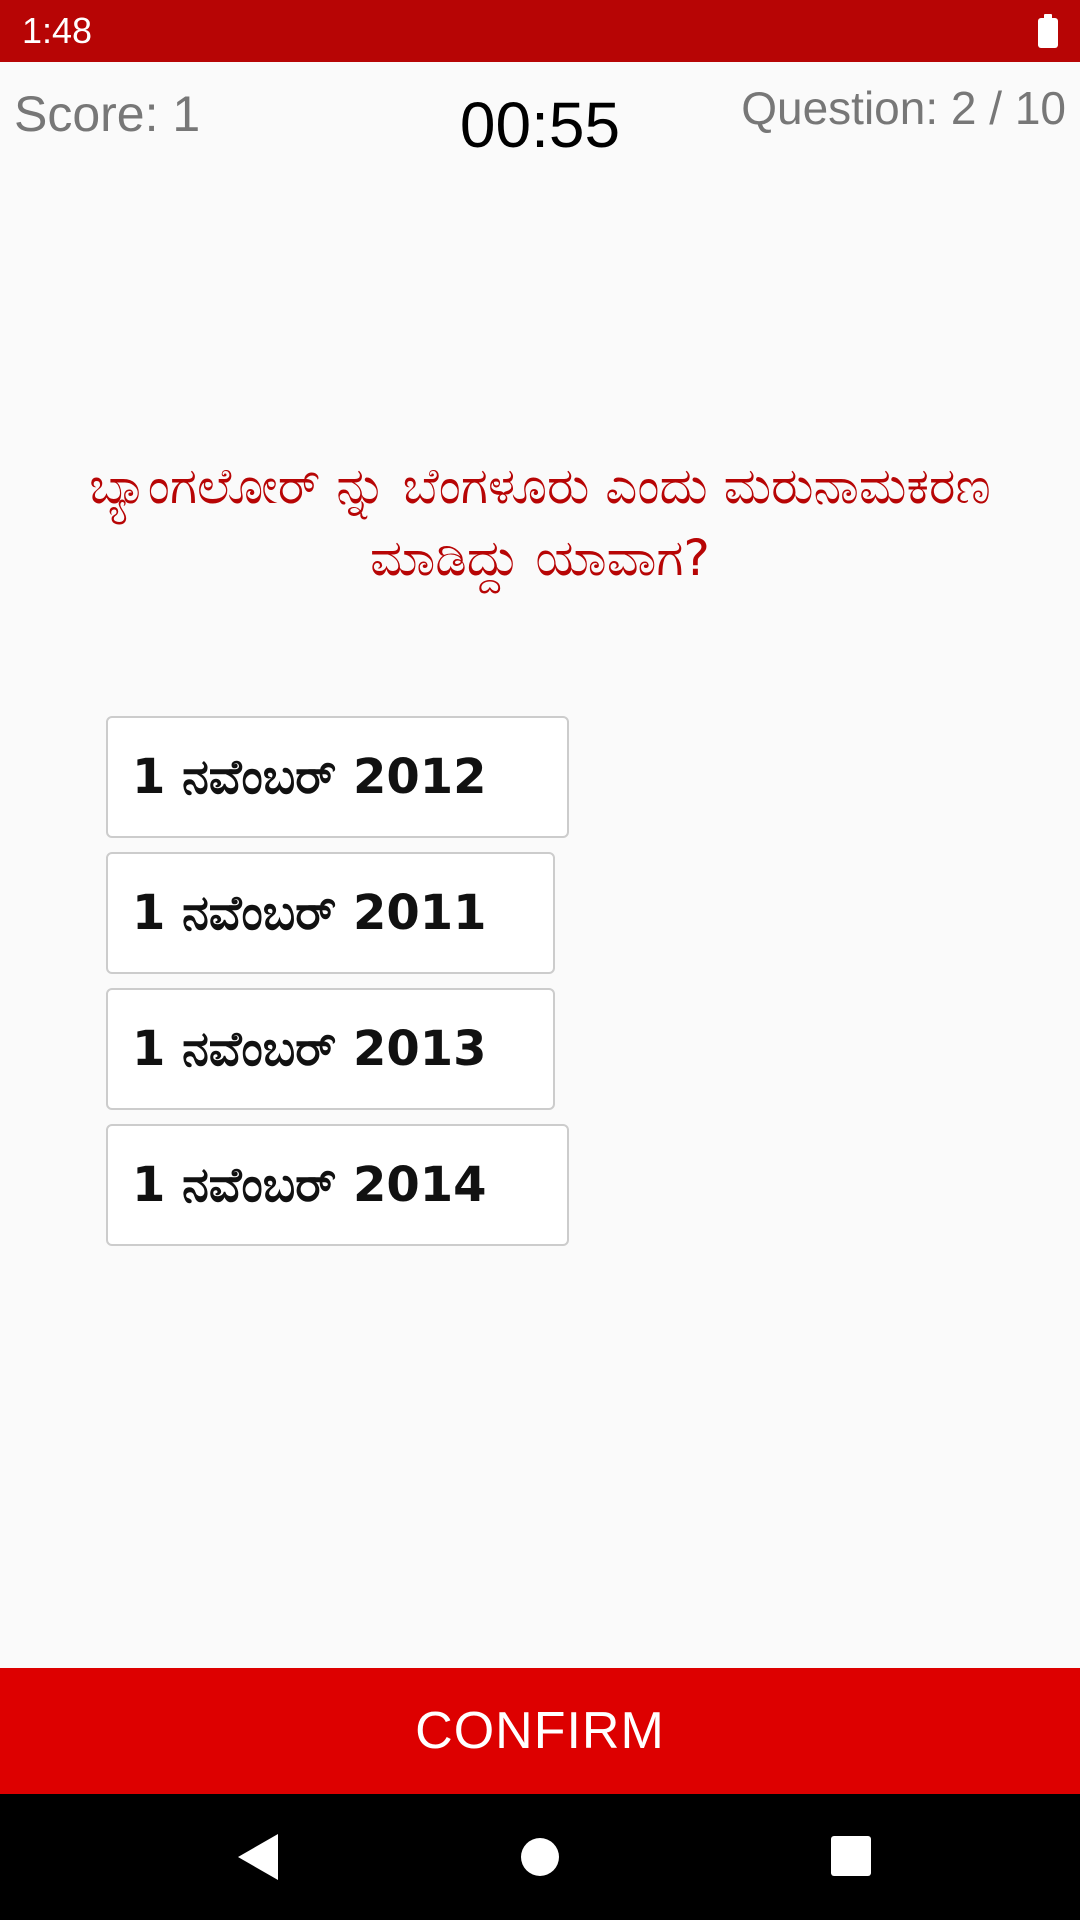 The image size is (1080, 1920). Describe the element at coordinates (330, 913) in the screenshot. I see `answer-option-2: 1 ನವೆಂಬರ್ 2011` at that location.